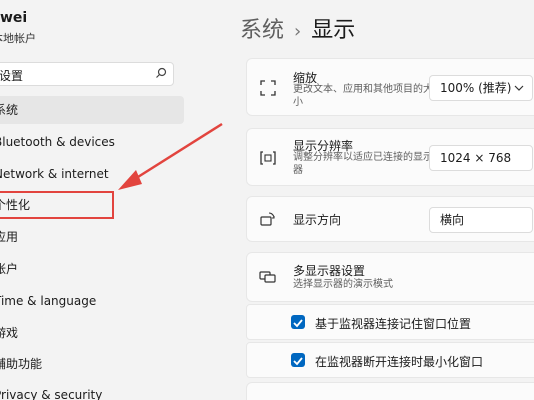  Describe the element at coordinates (161, 72) in the screenshot. I see `search-icon` at that location.